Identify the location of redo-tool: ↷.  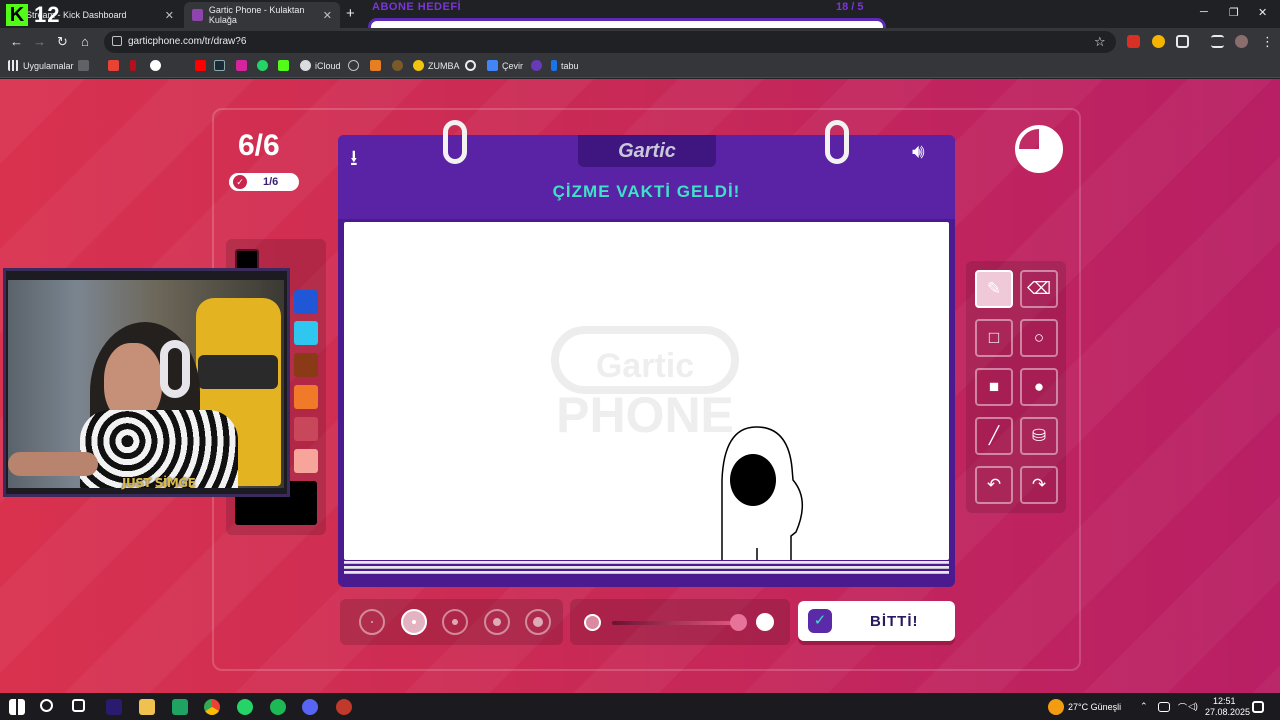
(1039, 485).